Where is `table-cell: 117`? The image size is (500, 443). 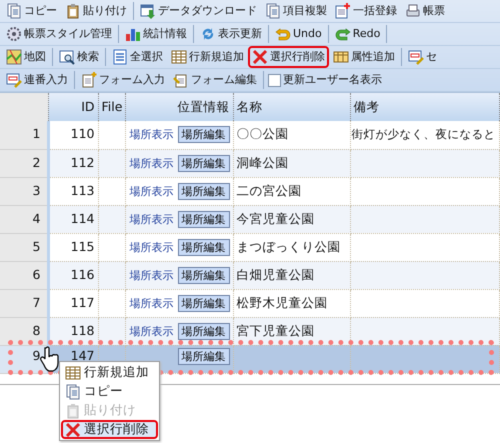
table-cell: 117 is located at coordinates (73, 303).